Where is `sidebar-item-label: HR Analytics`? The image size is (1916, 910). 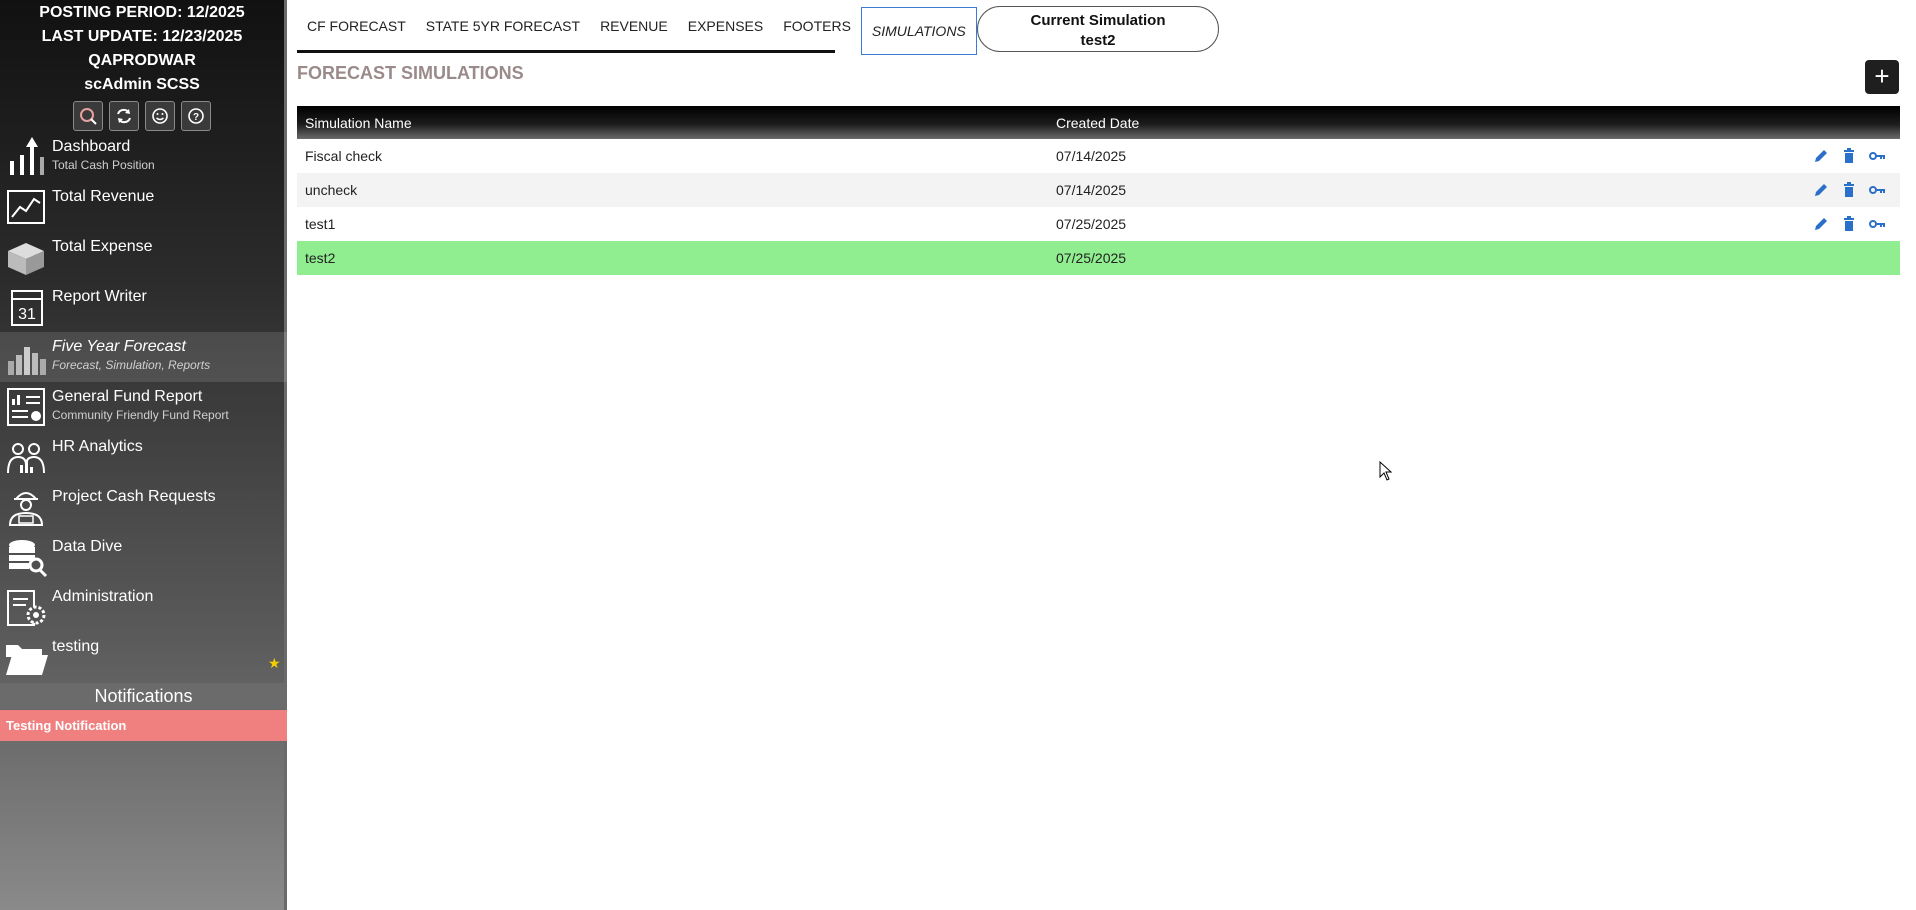 sidebar-item-label: HR Analytics is located at coordinates (97, 446).